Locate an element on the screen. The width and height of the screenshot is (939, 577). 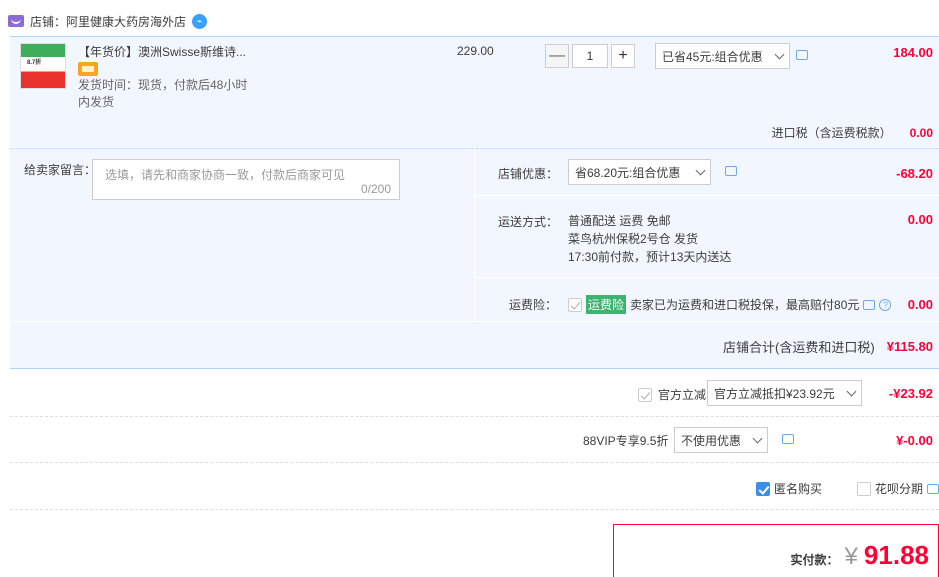
panel-divider is located at coordinates (474, 234).